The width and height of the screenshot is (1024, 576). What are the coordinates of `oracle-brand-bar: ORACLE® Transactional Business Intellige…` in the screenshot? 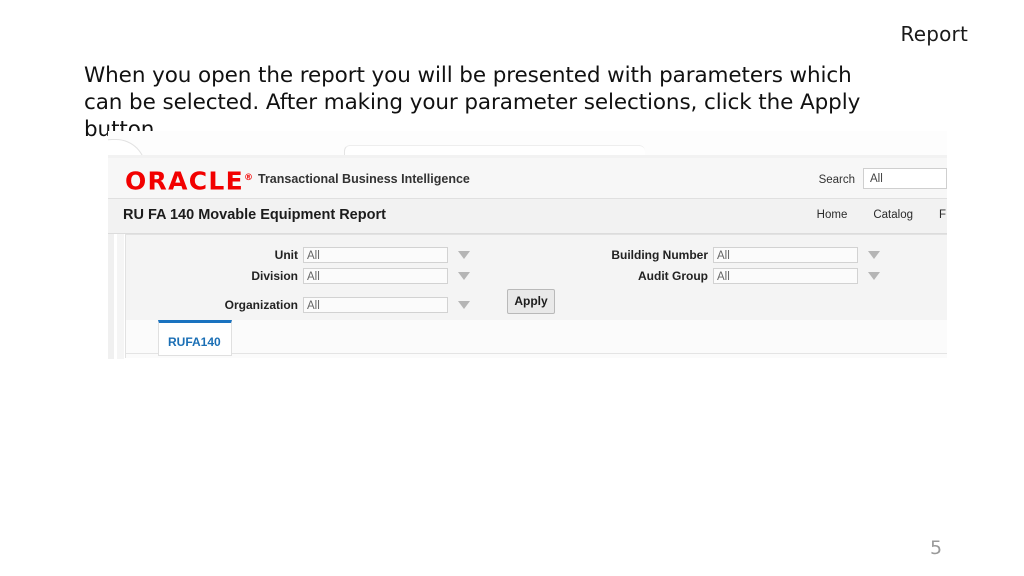 It's located at (527, 178).